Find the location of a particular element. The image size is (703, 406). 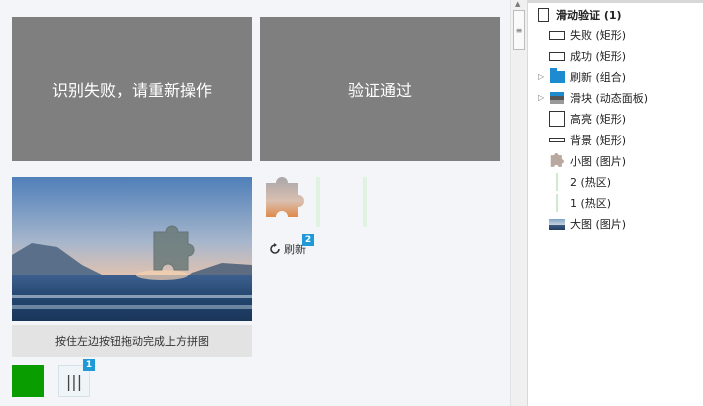

fail-panel-text: 识别失败，请重新操作 is located at coordinates (131, 90).